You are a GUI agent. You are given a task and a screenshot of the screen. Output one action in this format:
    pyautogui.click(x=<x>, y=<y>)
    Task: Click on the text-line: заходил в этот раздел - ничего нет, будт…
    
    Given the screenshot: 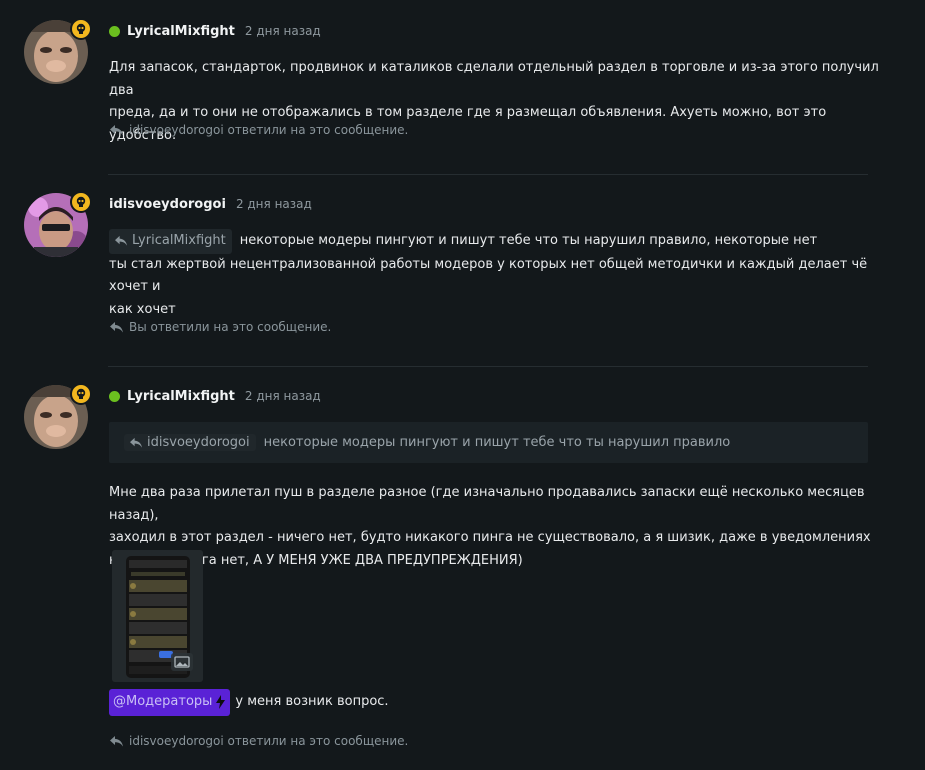 What is the action you would take?
    pyautogui.click(x=490, y=537)
    